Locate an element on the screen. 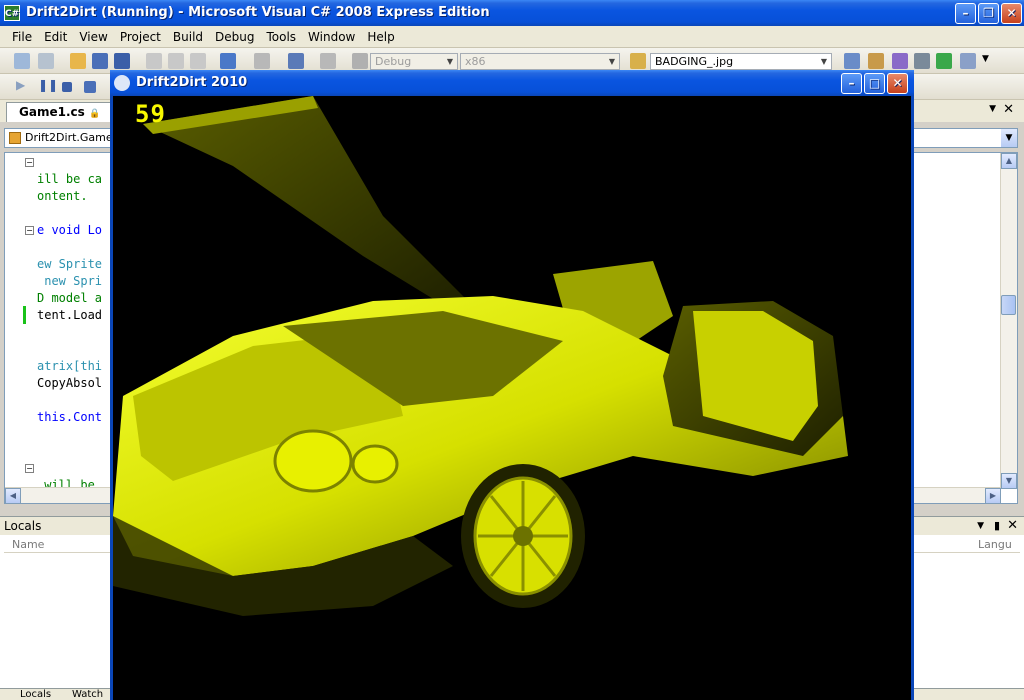 Image resolution: width=1024 pixels, height=700 pixels. column-name: Name is located at coordinates (28, 545).